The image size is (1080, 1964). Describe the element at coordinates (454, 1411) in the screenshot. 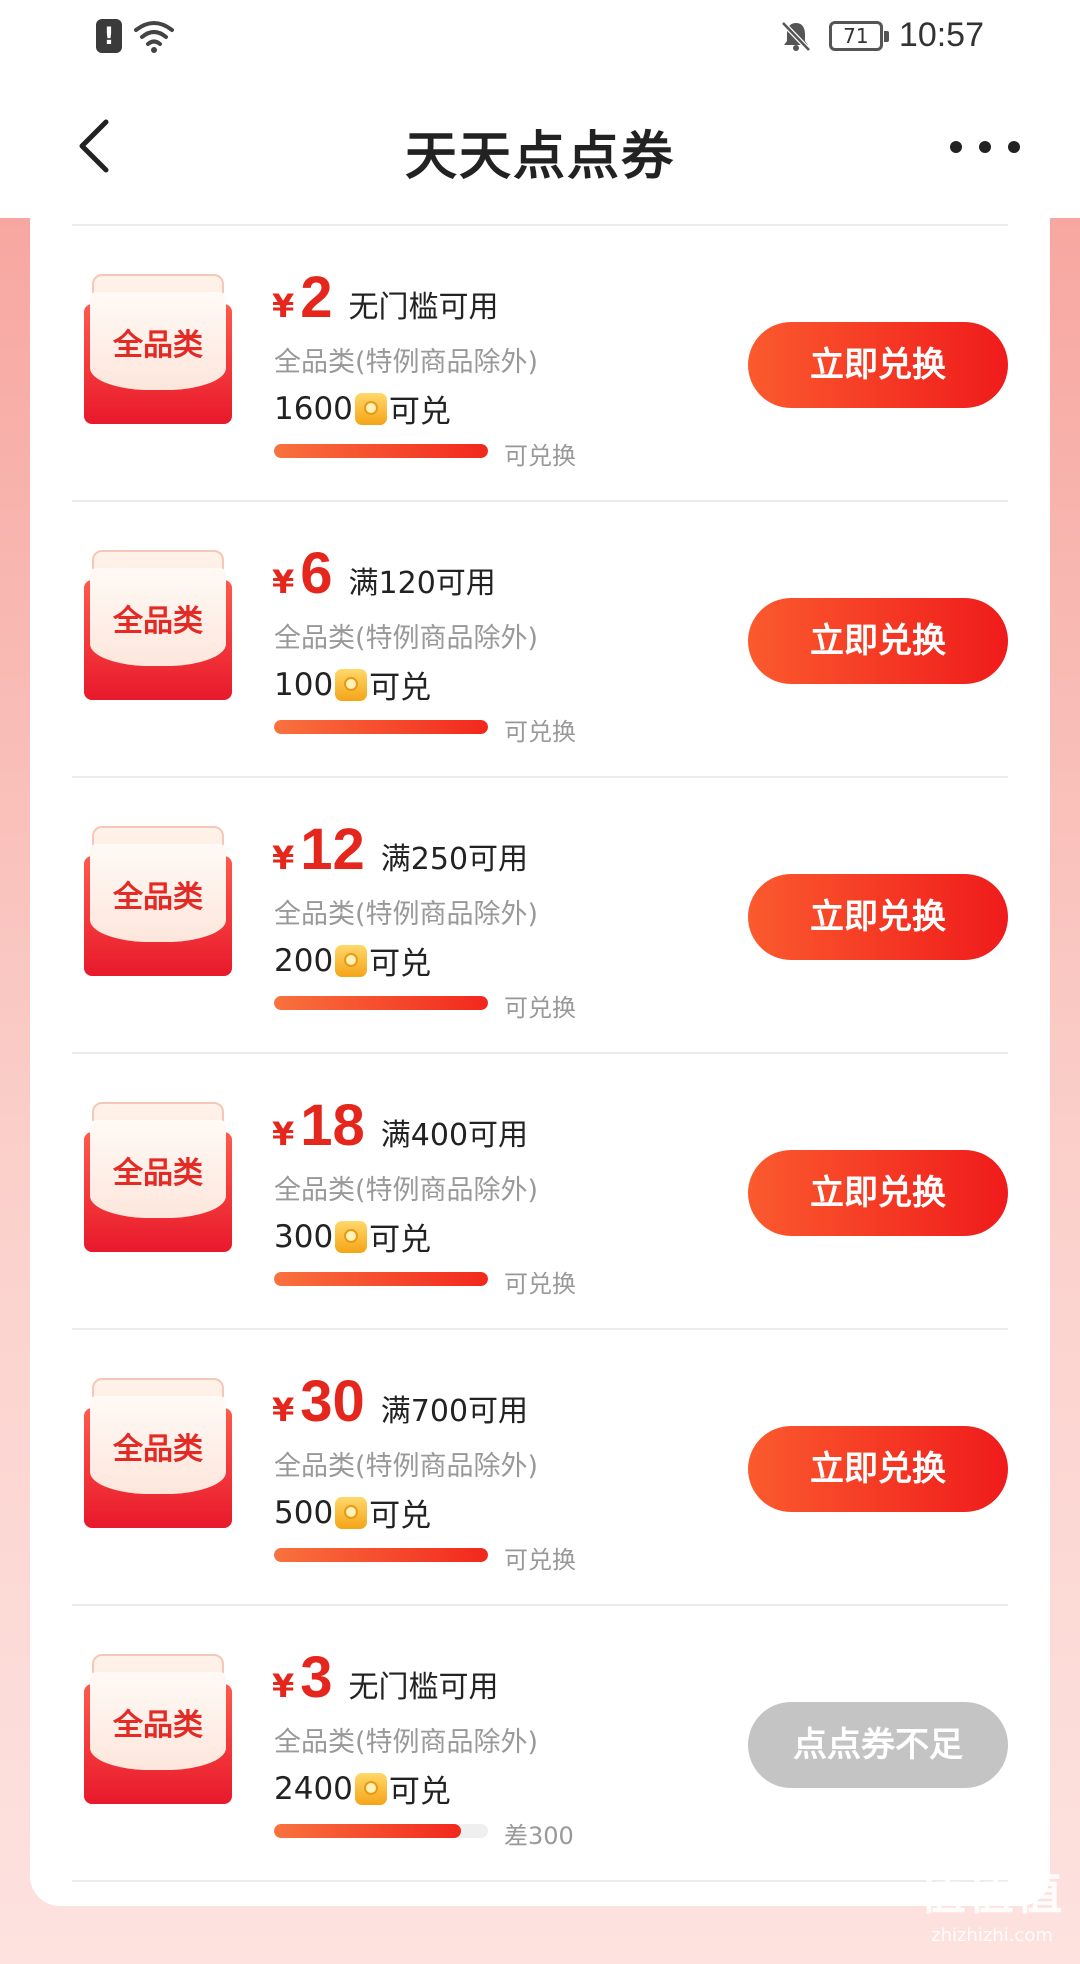

I see `coupon-condition: 满700可用` at that location.